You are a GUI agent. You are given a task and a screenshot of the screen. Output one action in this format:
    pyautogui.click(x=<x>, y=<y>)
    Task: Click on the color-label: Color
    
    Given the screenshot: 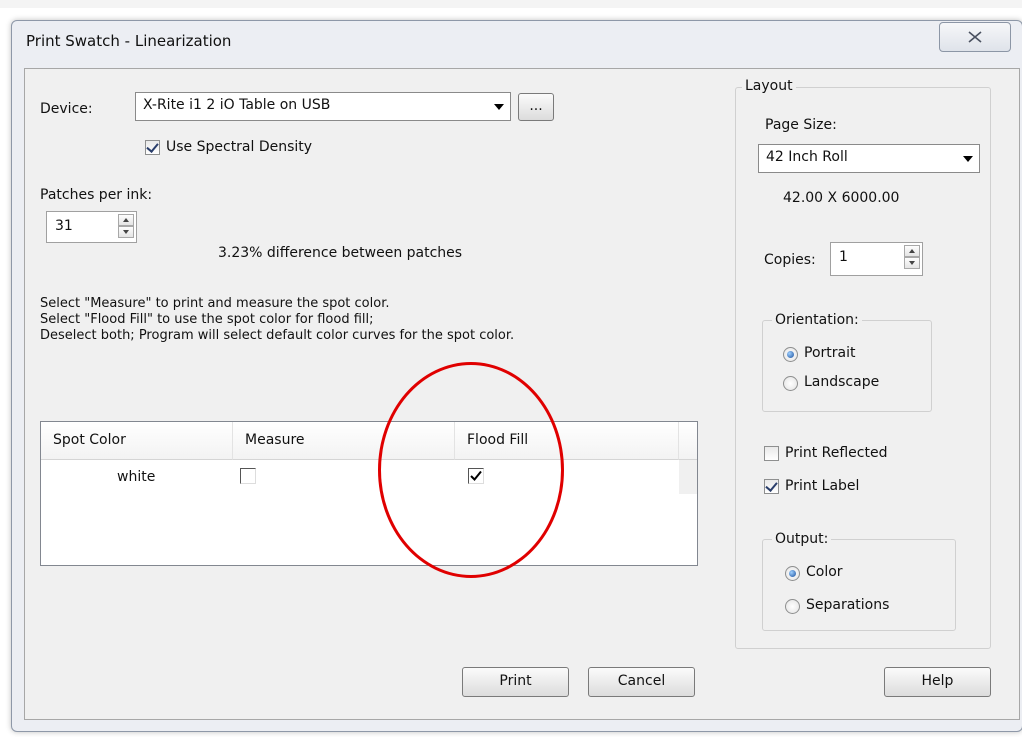 What is the action you would take?
    pyautogui.click(x=824, y=572)
    